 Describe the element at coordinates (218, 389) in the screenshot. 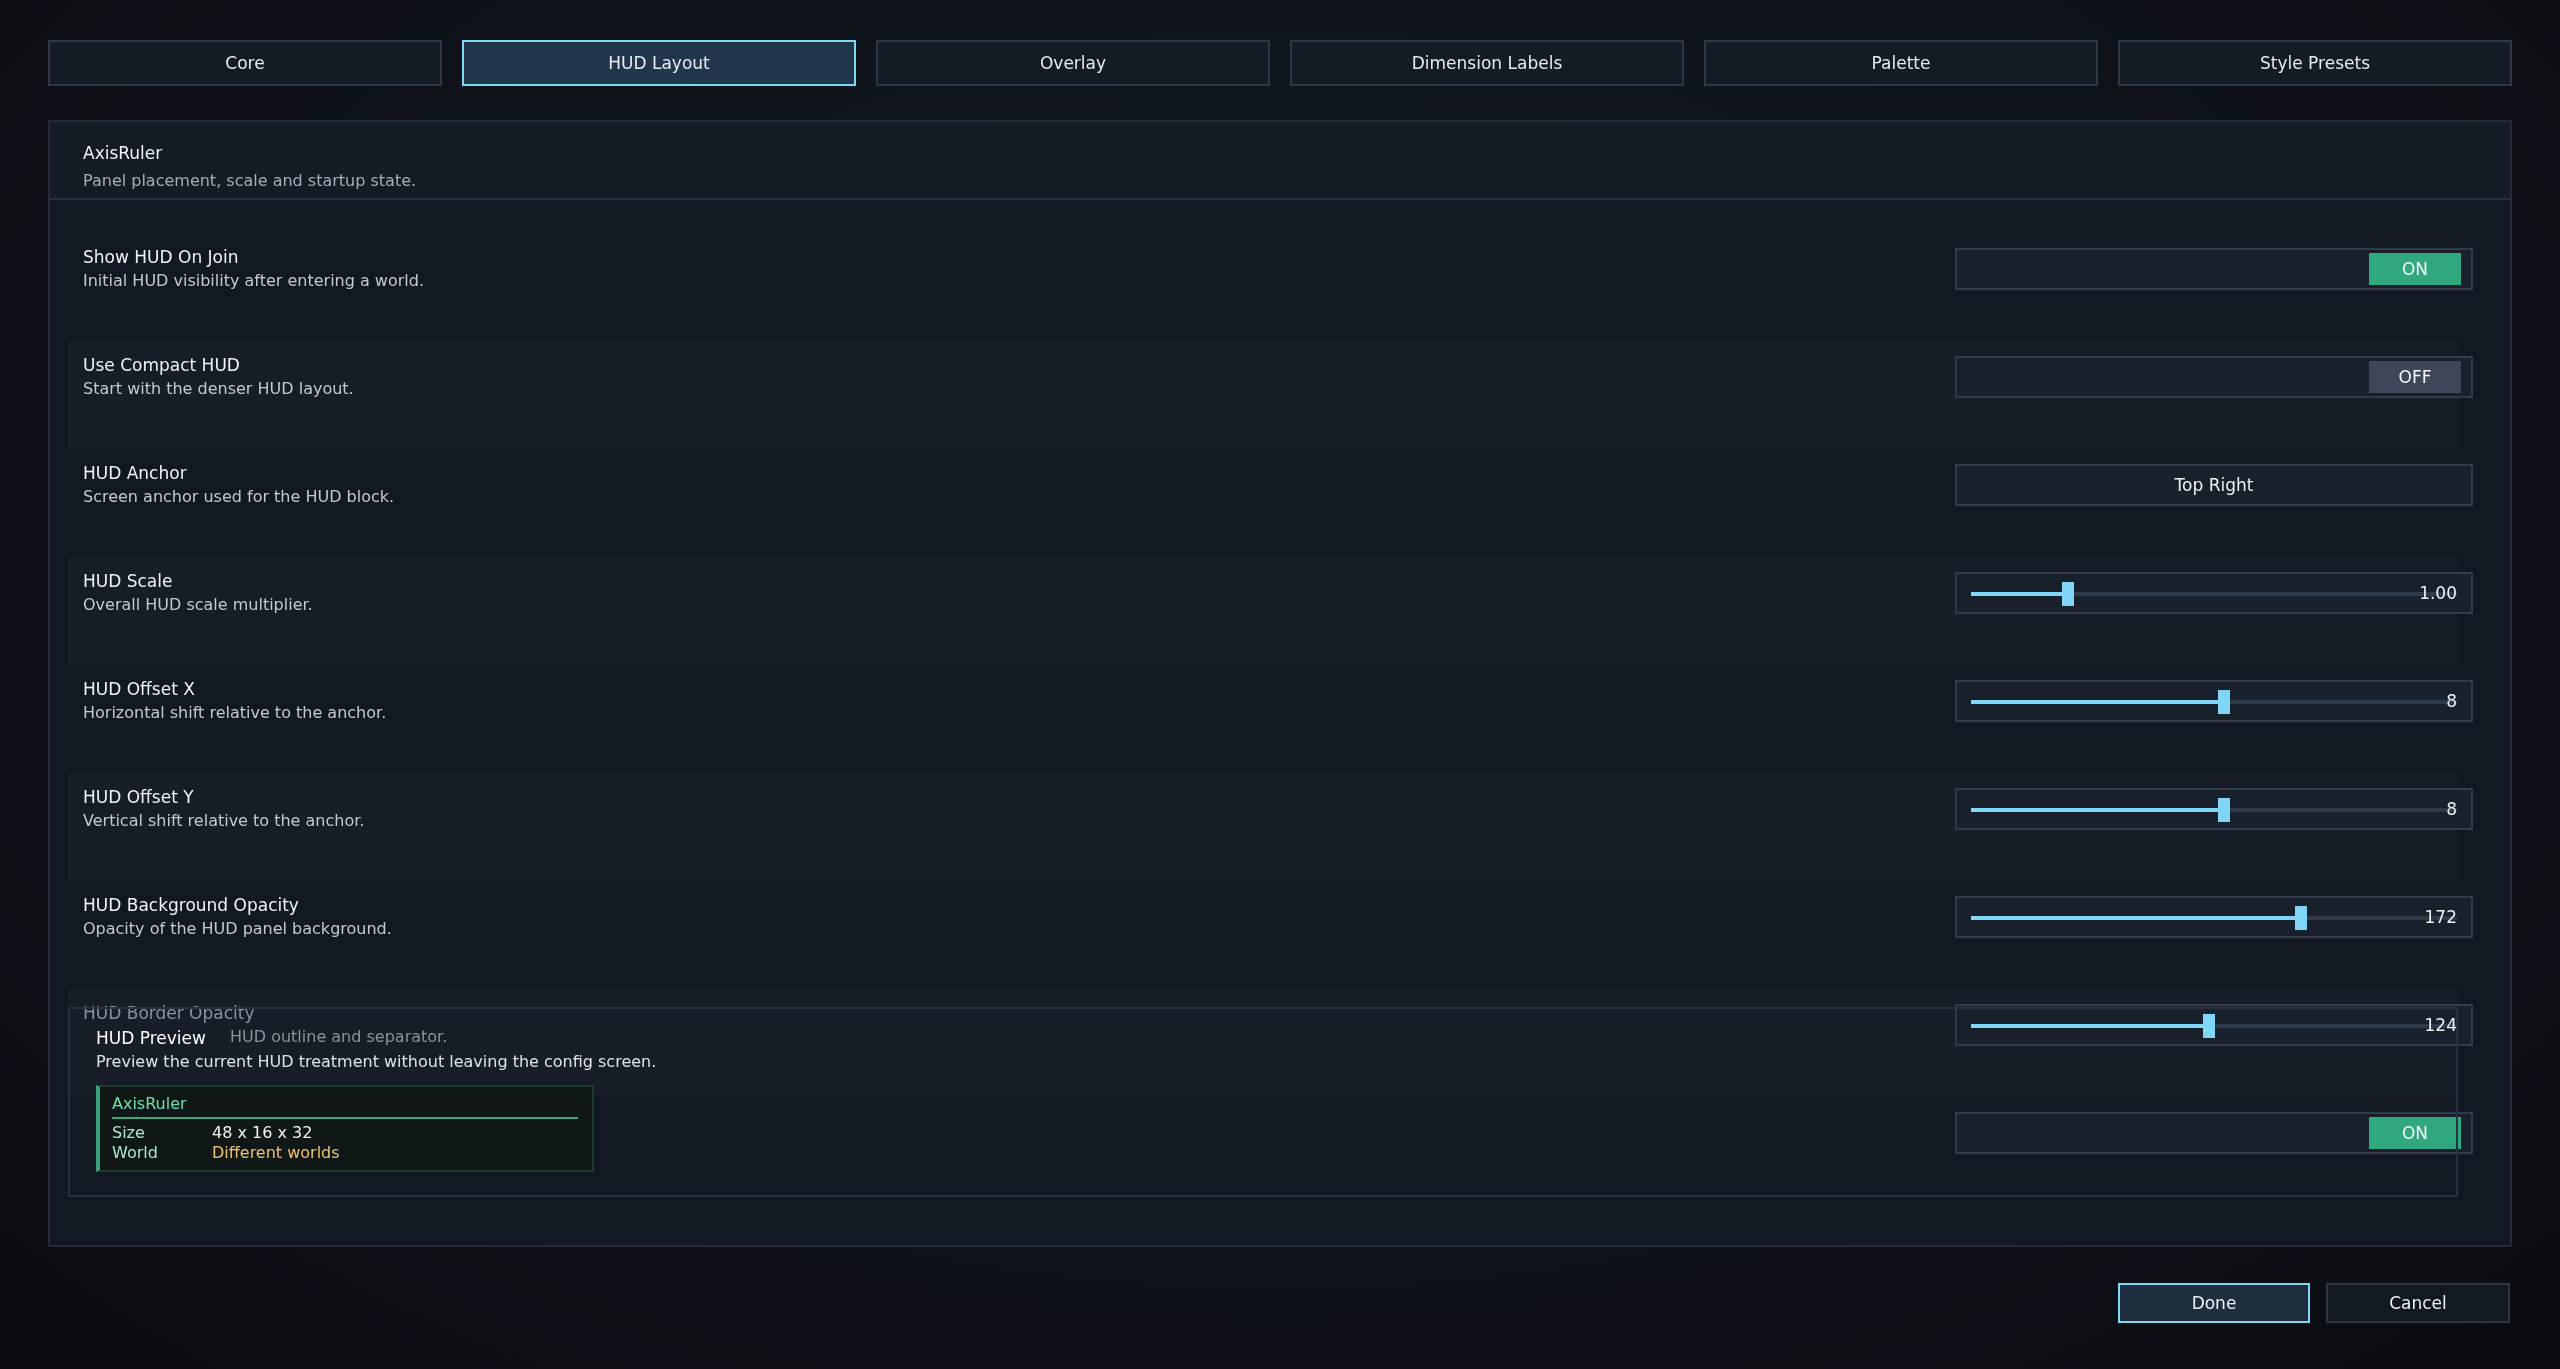

I see `setting-description: Start with the denser HUD layout.` at that location.